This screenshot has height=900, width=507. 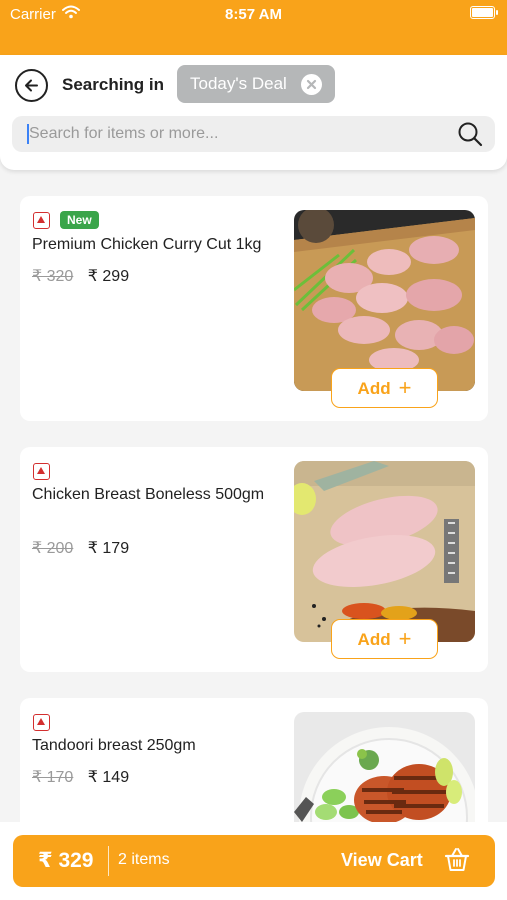 I want to click on search-input, so click(x=239, y=134).